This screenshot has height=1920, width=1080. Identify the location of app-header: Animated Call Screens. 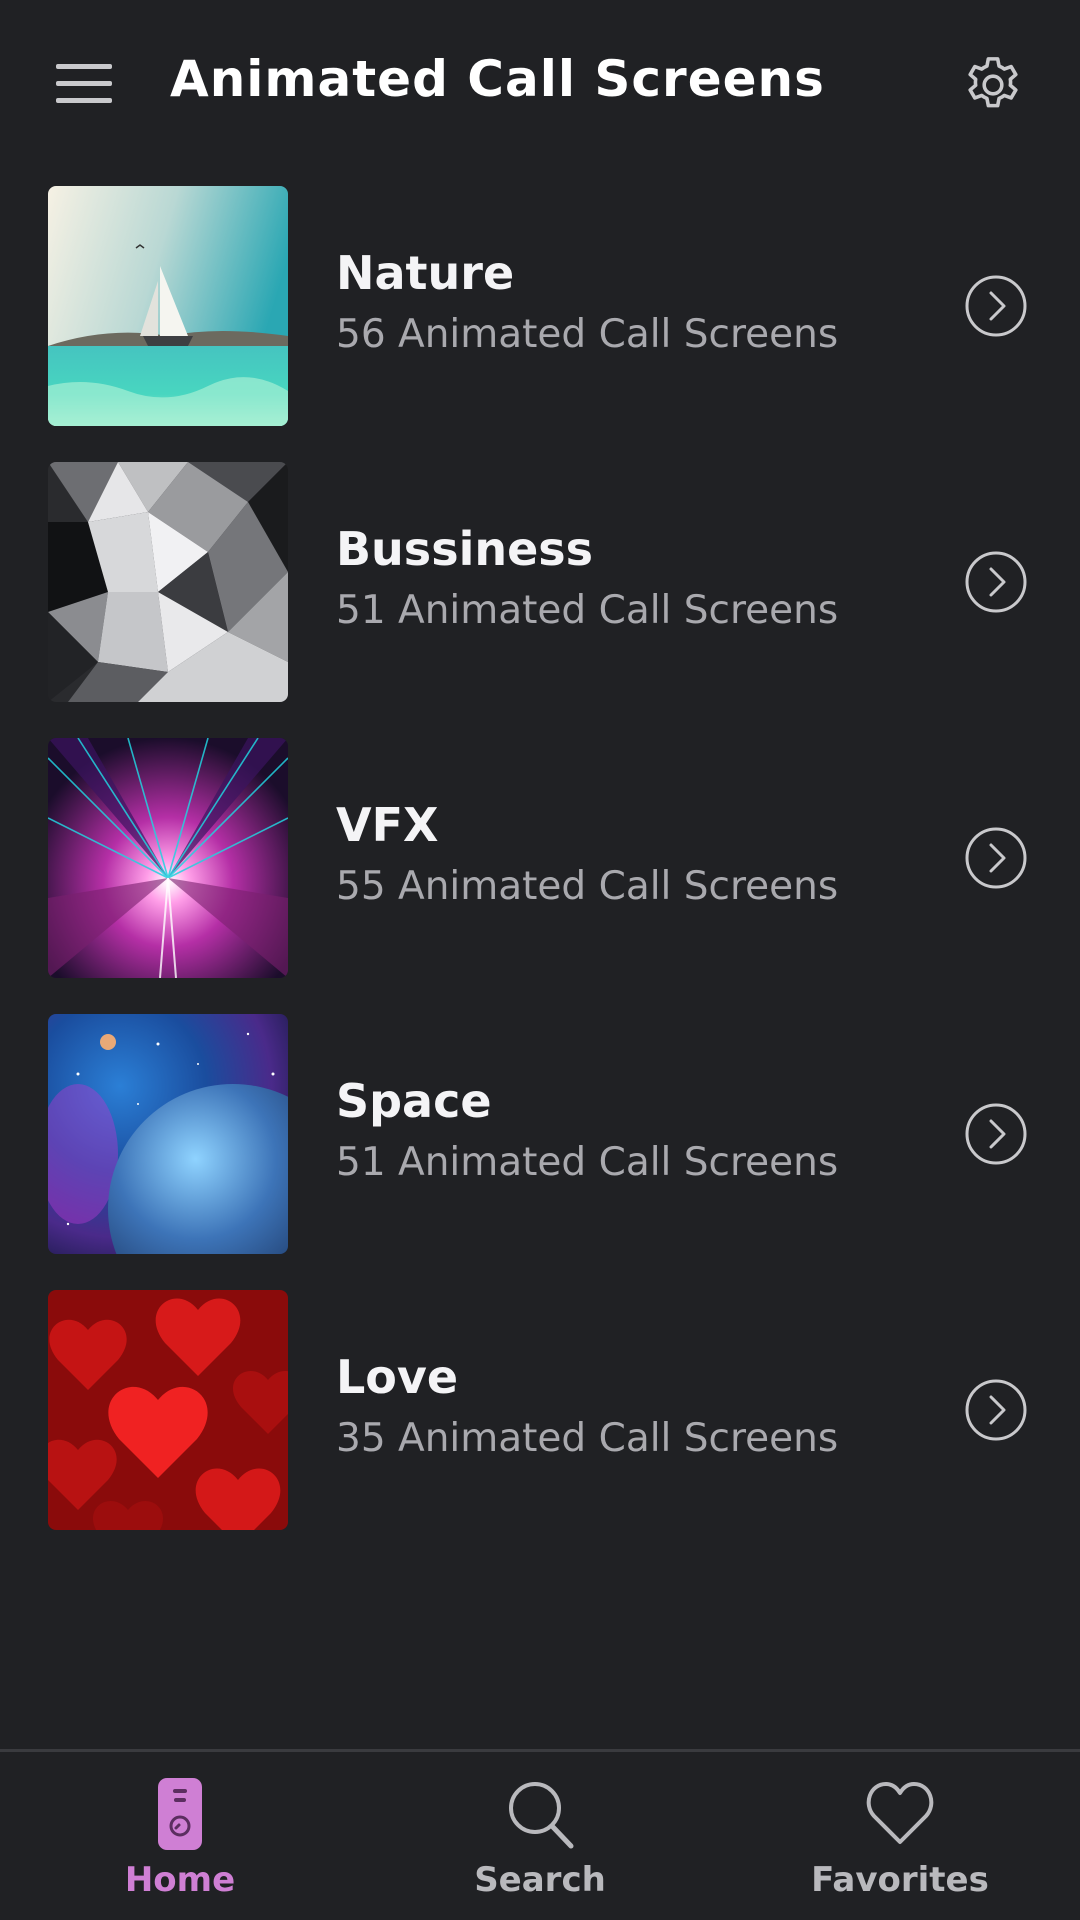
(540, 84).